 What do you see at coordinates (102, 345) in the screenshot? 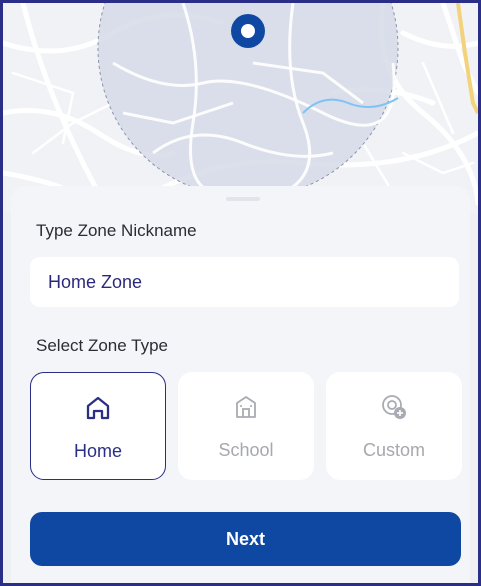
I see `zone-type-label: Select Zone Type` at bounding box center [102, 345].